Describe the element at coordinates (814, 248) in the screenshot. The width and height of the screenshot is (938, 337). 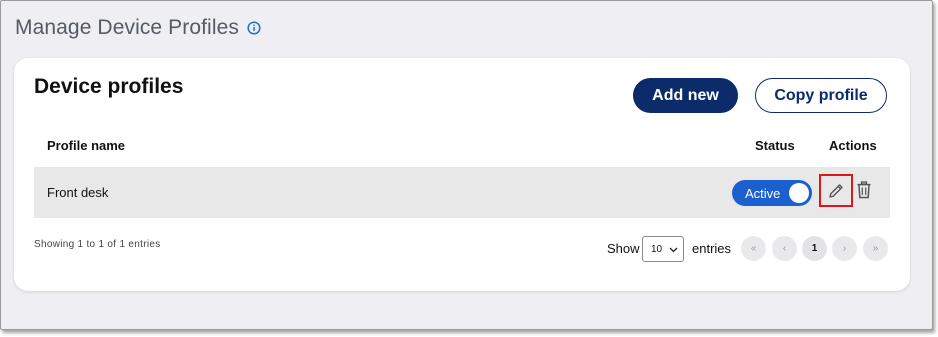
I see `pagination-page-1: 1` at that location.